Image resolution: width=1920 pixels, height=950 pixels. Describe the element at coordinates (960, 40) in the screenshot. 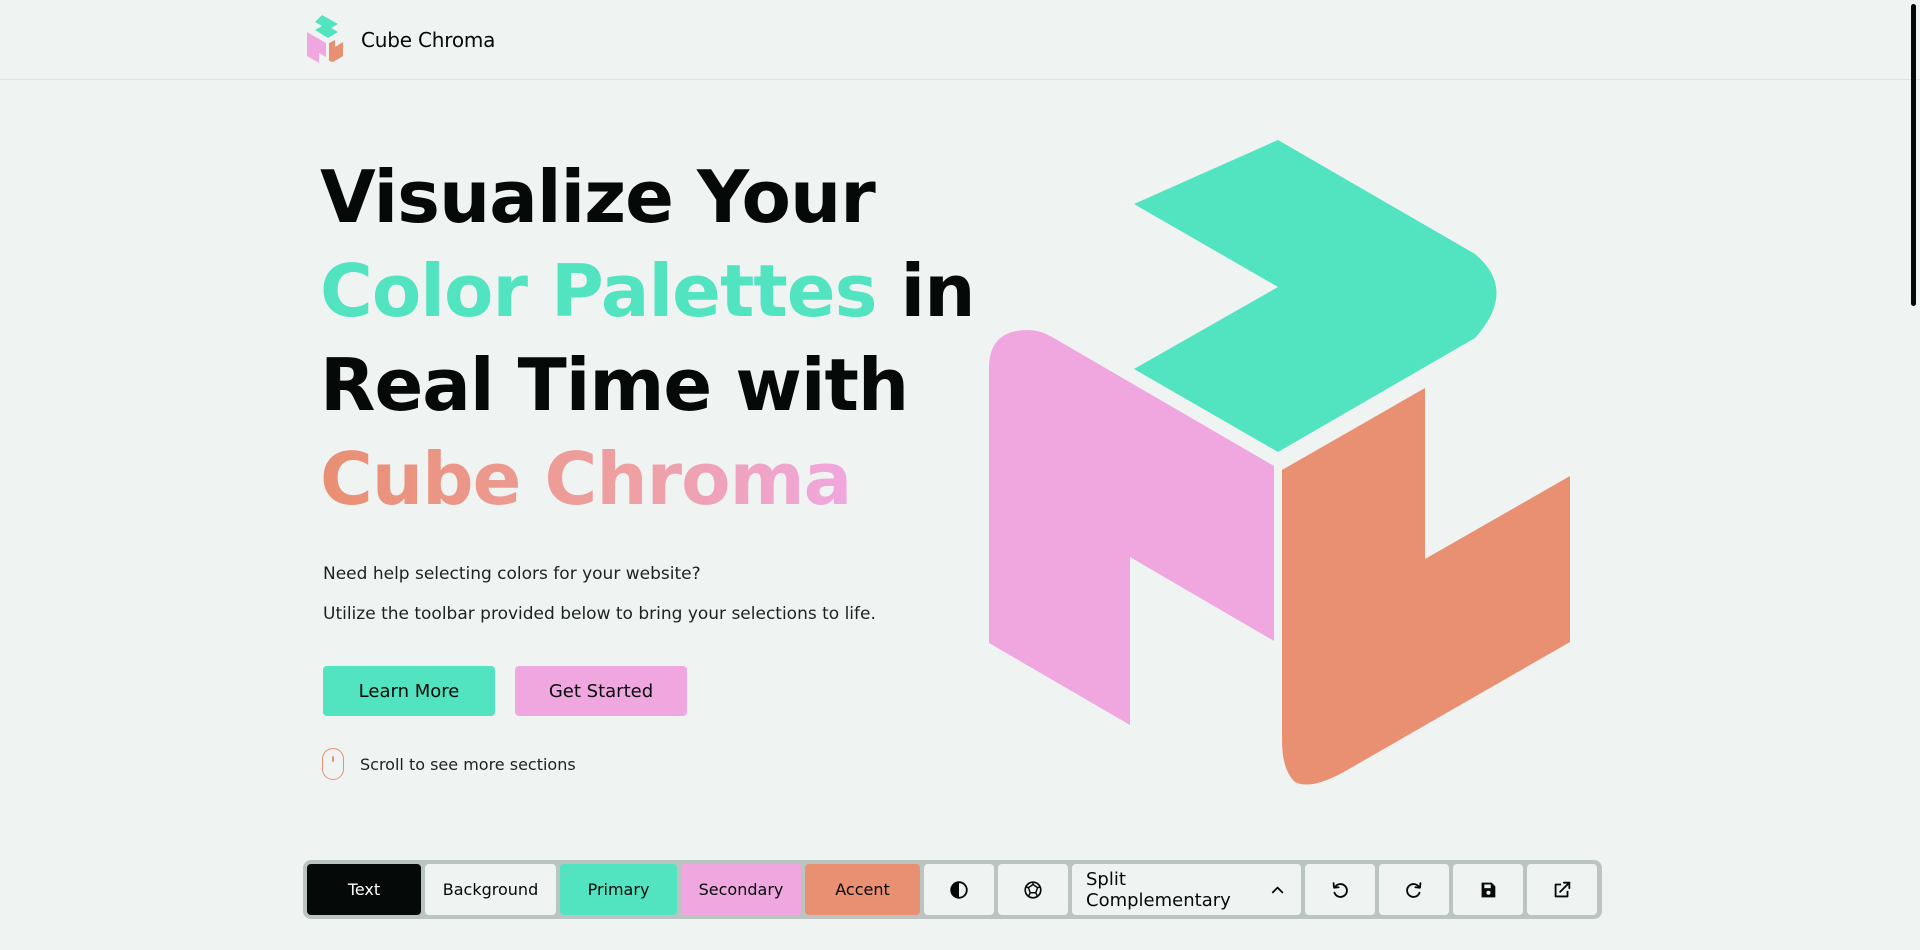

I see `site-header: Cube Chroma` at that location.